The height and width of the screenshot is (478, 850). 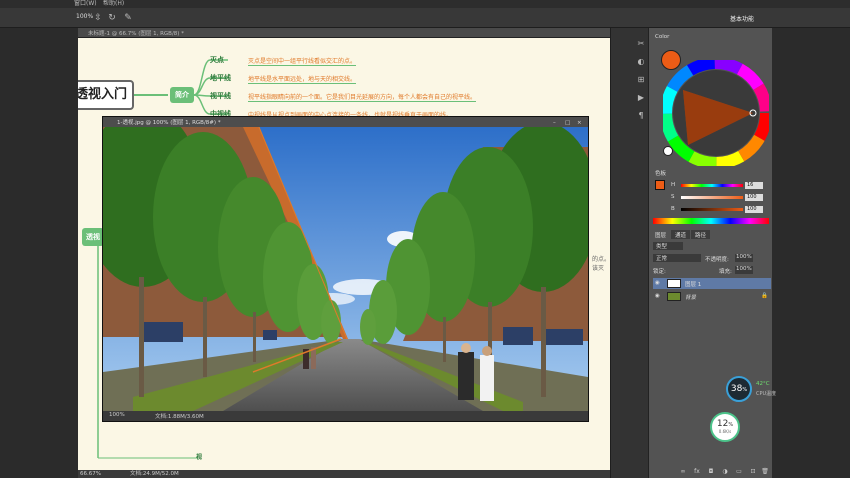 What do you see at coordinates (711, 221) in the screenshot?
I see `color-spectrum-bar` at bounding box center [711, 221].